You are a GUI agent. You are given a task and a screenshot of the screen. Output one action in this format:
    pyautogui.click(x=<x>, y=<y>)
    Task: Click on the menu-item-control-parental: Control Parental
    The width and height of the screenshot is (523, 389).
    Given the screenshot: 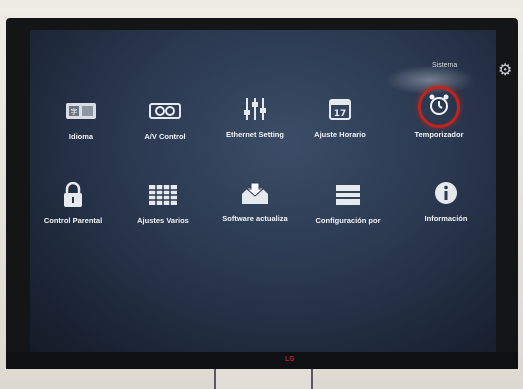 What is the action you would take?
    pyautogui.click(x=73, y=203)
    